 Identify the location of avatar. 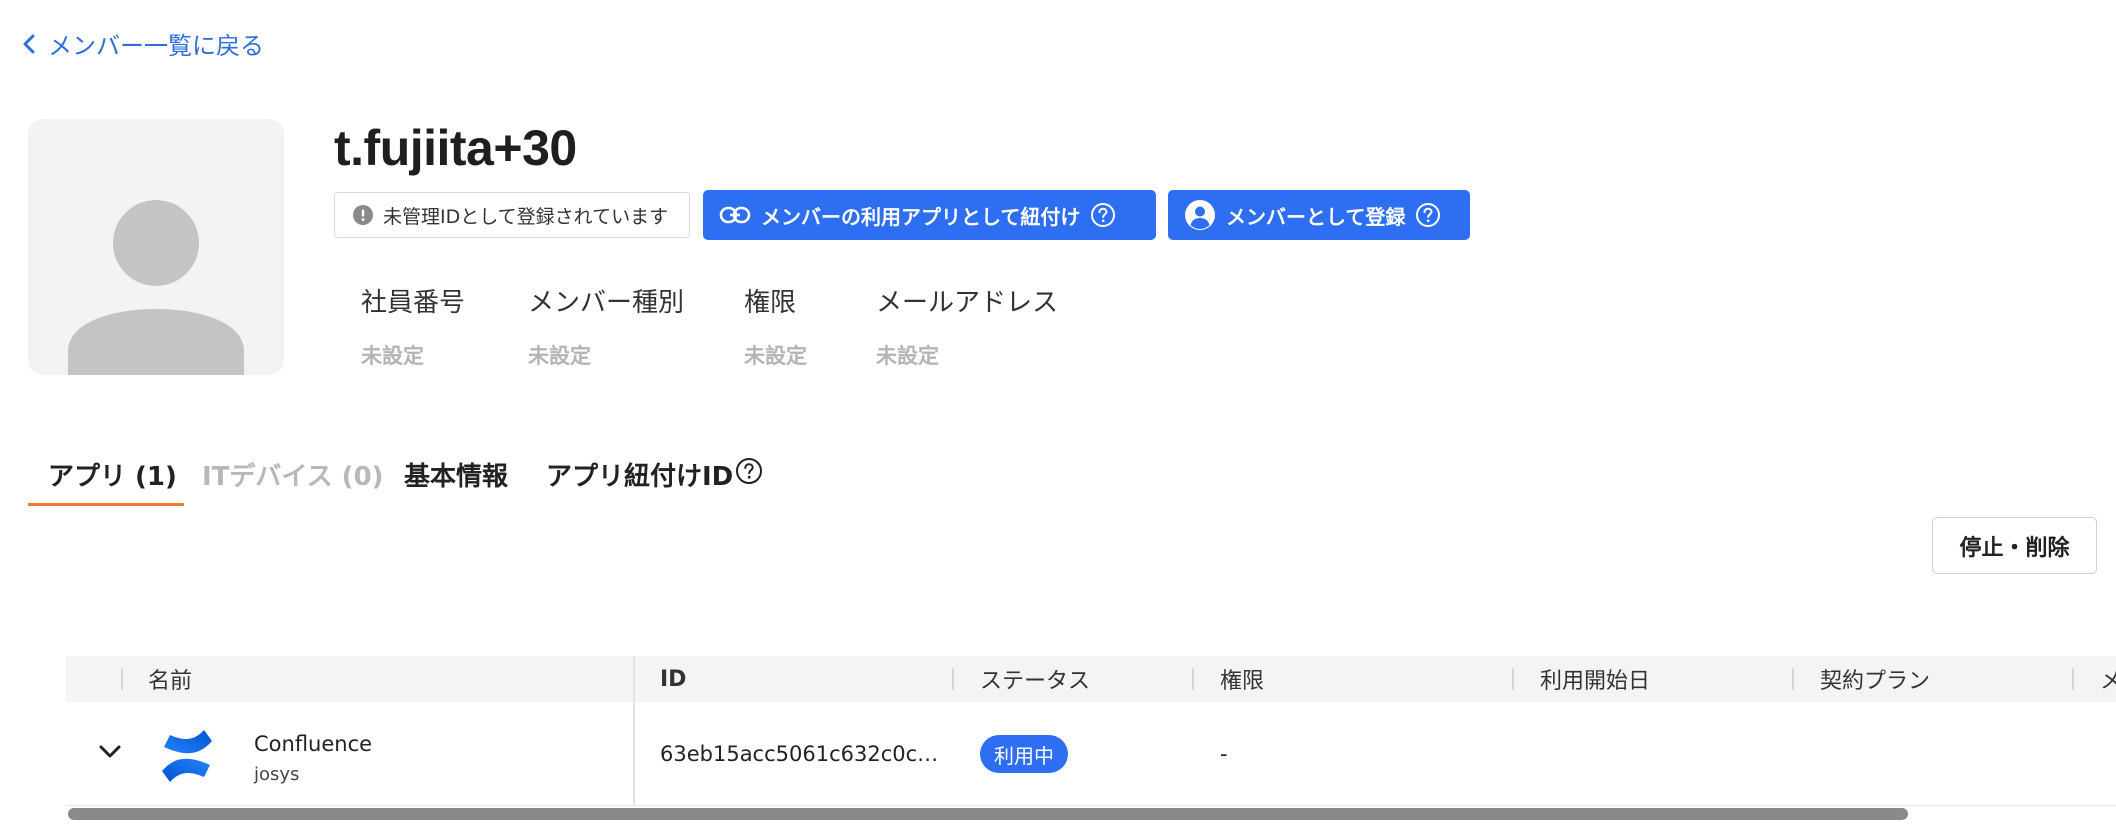
(156, 247).